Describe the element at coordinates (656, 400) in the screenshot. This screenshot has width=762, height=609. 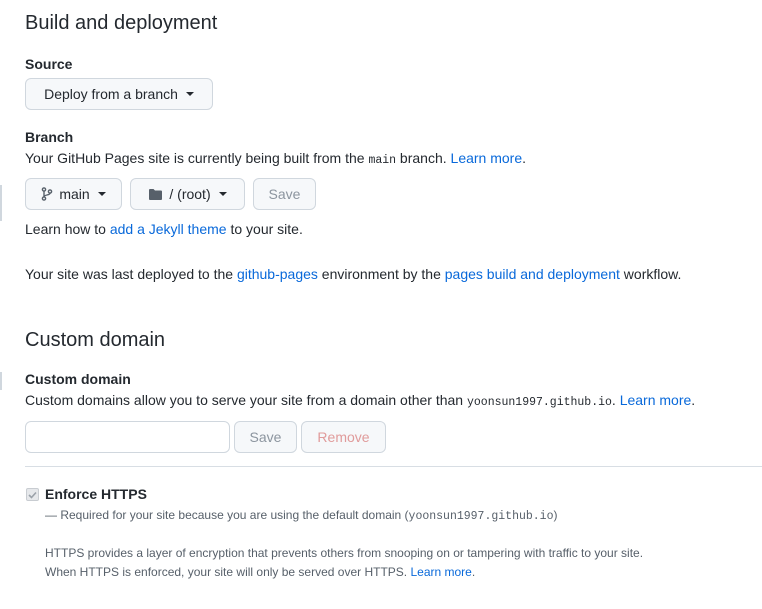
I see `custom-domain-learn-more-link: Learn more` at that location.